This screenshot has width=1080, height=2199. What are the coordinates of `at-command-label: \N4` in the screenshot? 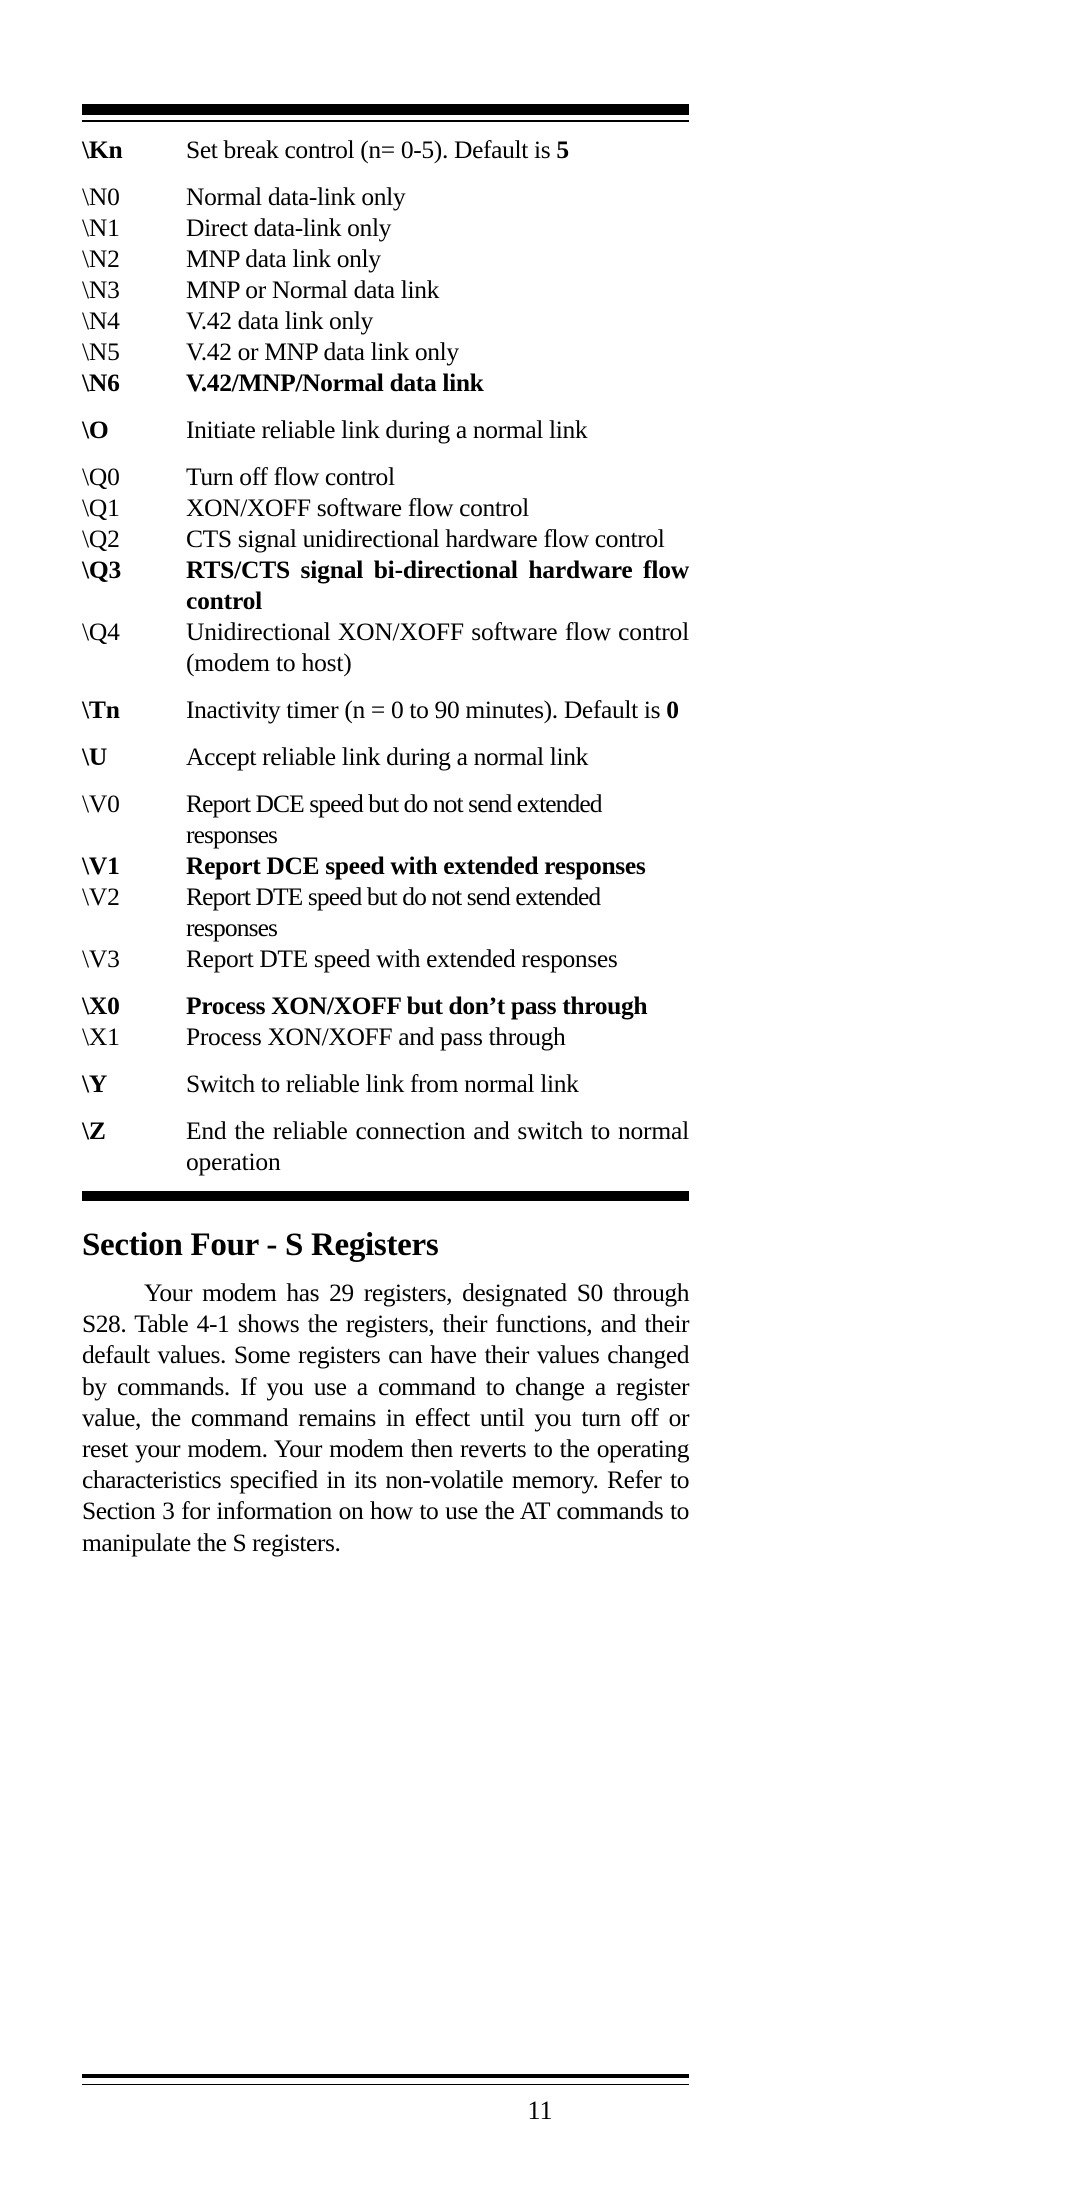 It's located at (101, 320).